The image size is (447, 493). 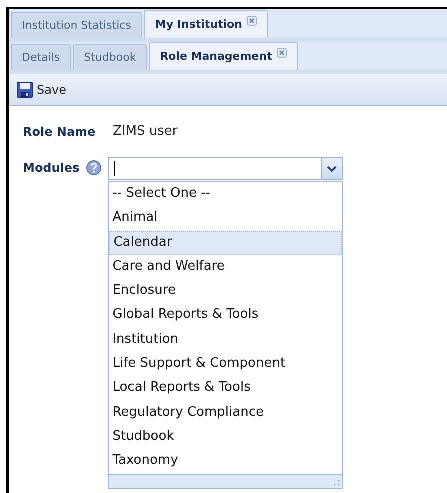 What do you see at coordinates (145, 131) in the screenshot?
I see `field-value: ZIMS user` at bounding box center [145, 131].